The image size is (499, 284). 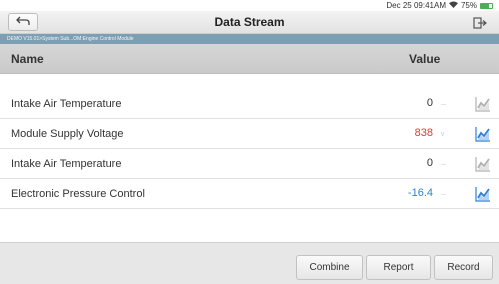 What do you see at coordinates (249, 263) in the screenshot?
I see `bottom-toolbar: Combine Report Record` at bounding box center [249, 263].